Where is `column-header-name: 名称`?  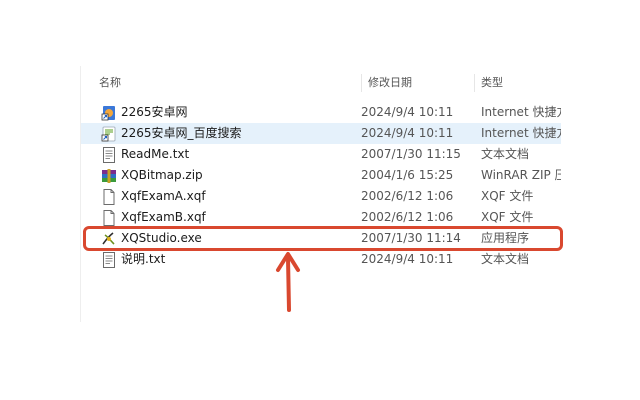
column-header-name: 名称 is located at coordinates (225, 83).